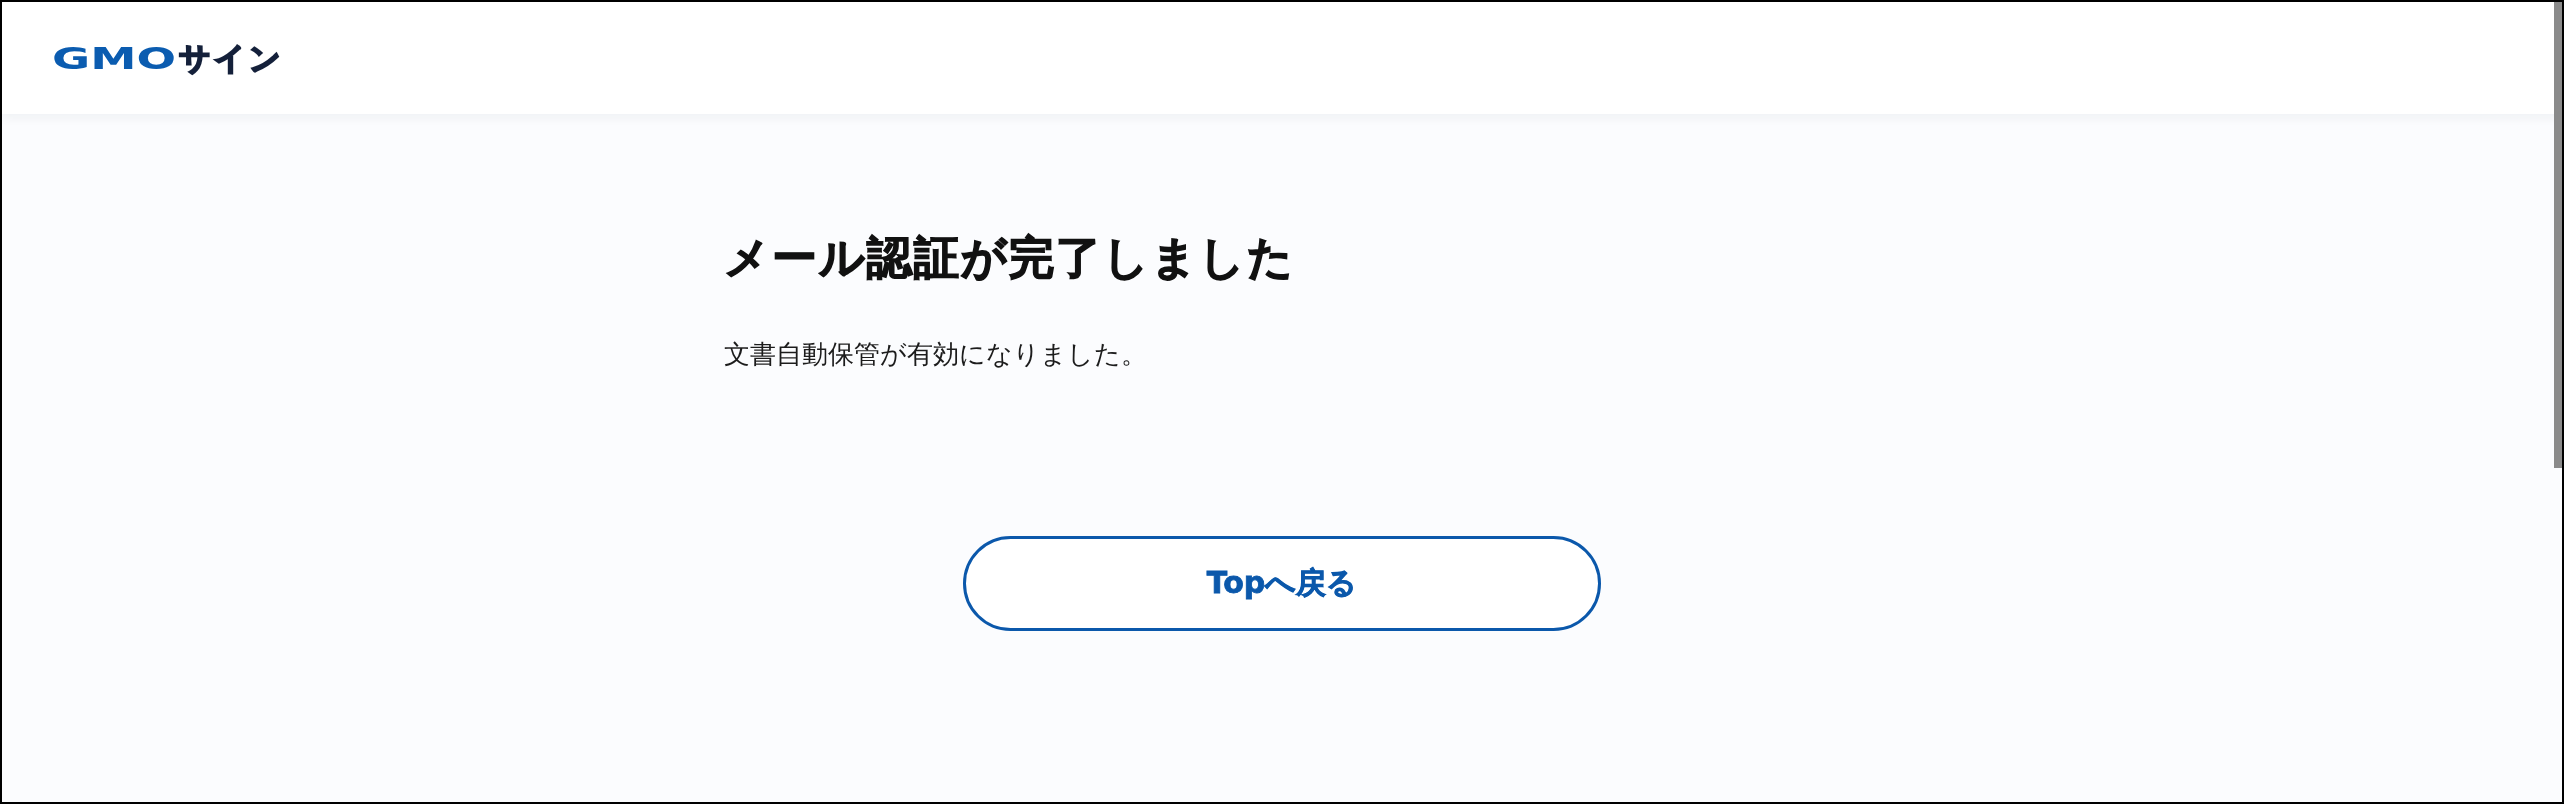 The height and width of the screenshot is (804, 2564). Describe the element at coordinates (935, 354) in the screenshot. I see `message-text: 文書自動保管が有効になりました。` at that location.